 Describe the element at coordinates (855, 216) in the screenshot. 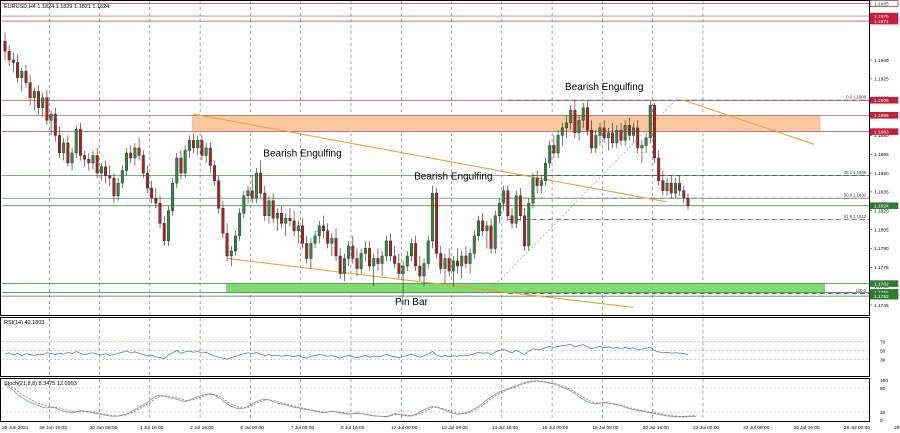

I see `fibonacci-label: 61.8 1.1813` at that location.